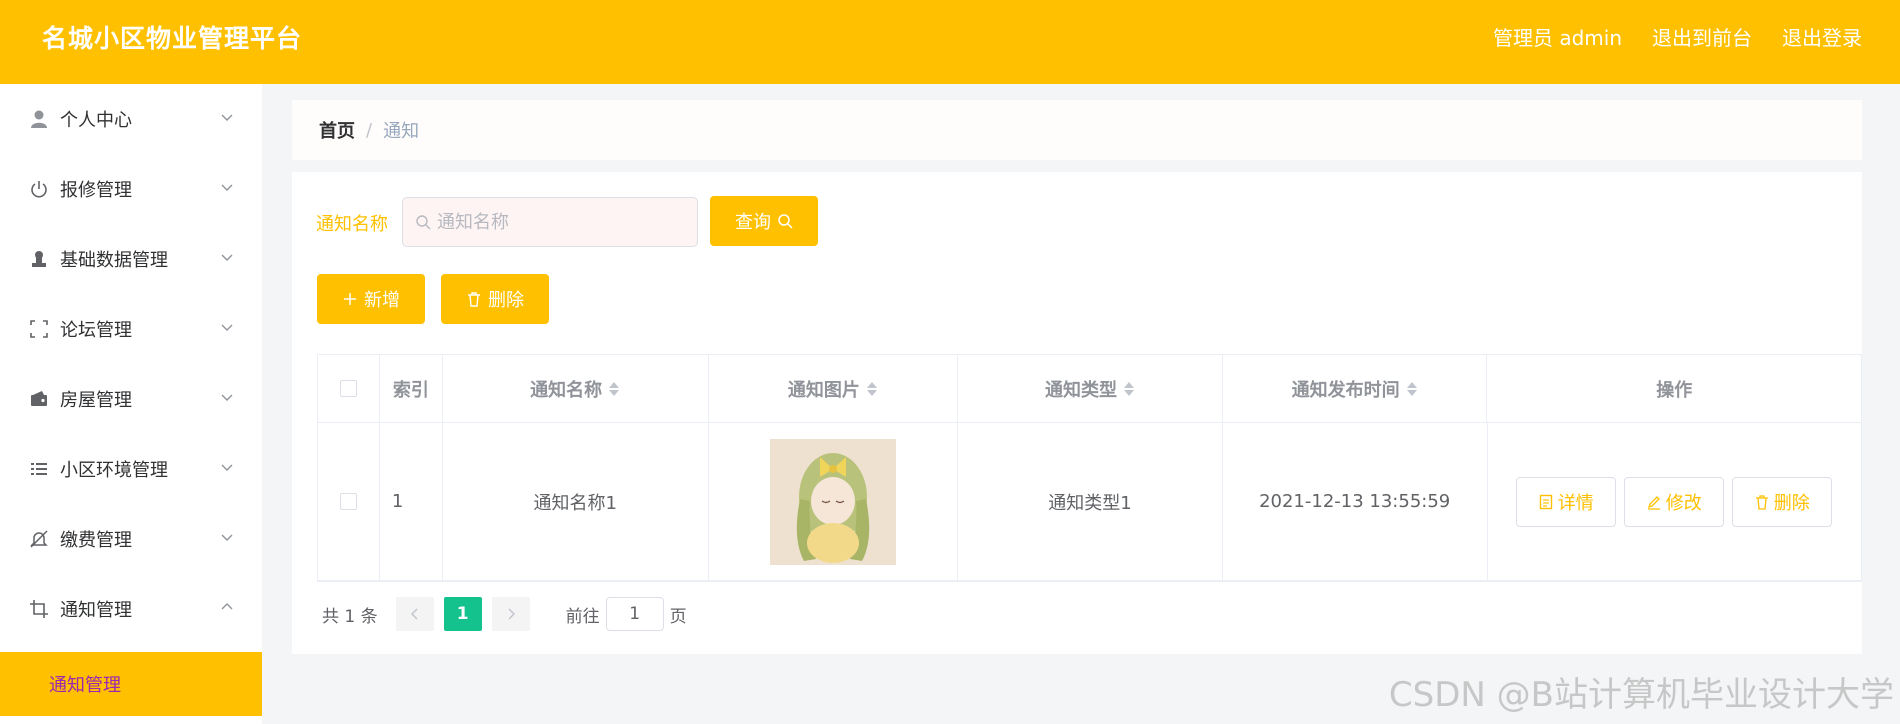 The height and width of the screenshot is (724, 1900). Describe the element at coordinates (411, 501) in the screenshot. I see `row-index: 1` at that location.